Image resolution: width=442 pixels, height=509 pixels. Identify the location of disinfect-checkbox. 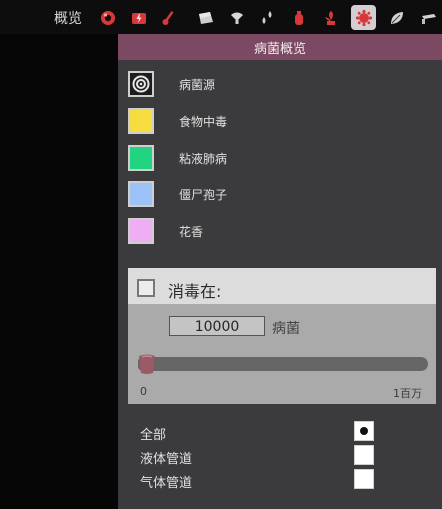
(146, 288).